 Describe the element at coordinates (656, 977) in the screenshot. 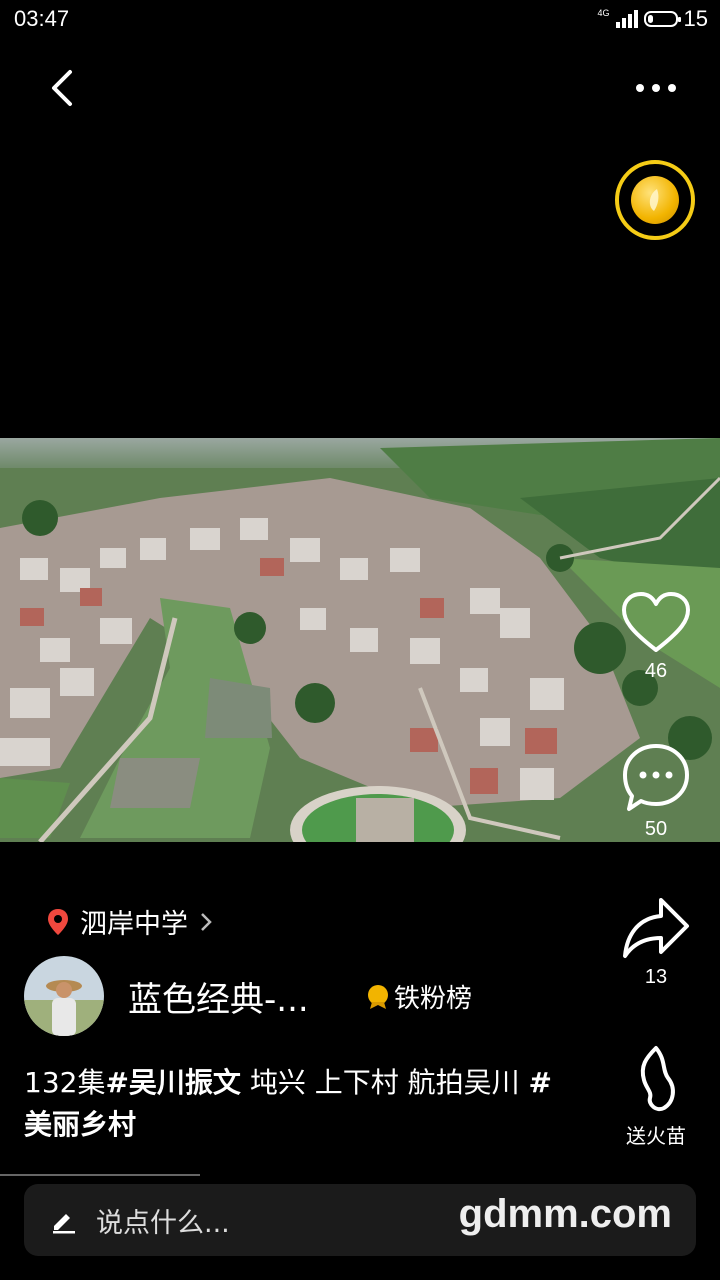

I see `share-count: 13` at that location.